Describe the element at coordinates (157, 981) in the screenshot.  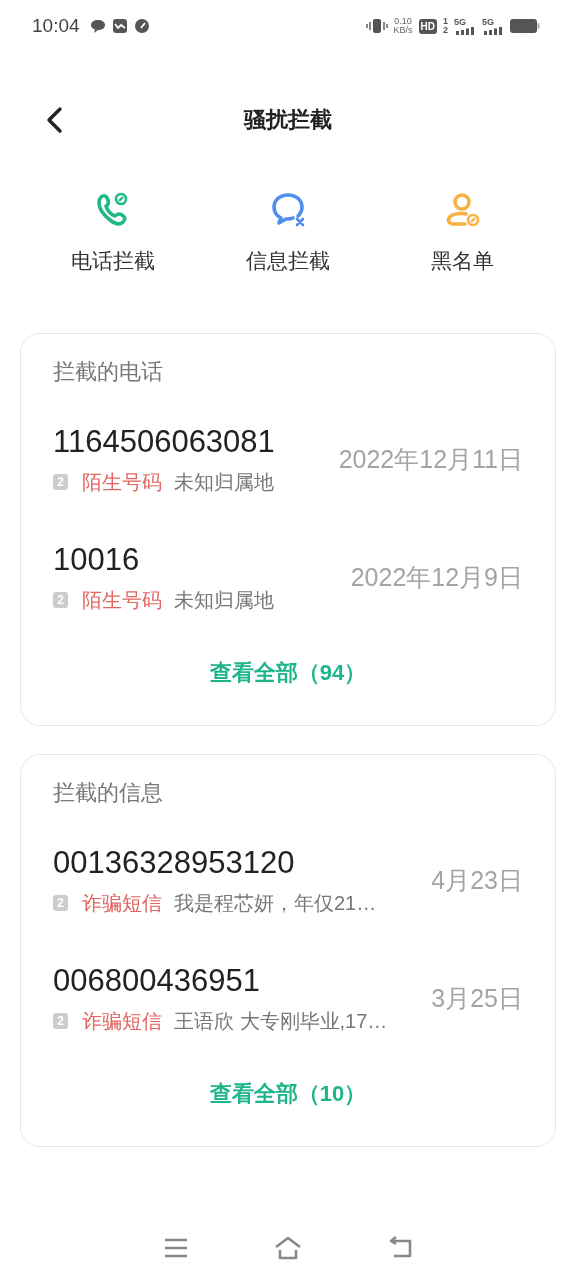
I see `phone-number: 006800436951` at that location.